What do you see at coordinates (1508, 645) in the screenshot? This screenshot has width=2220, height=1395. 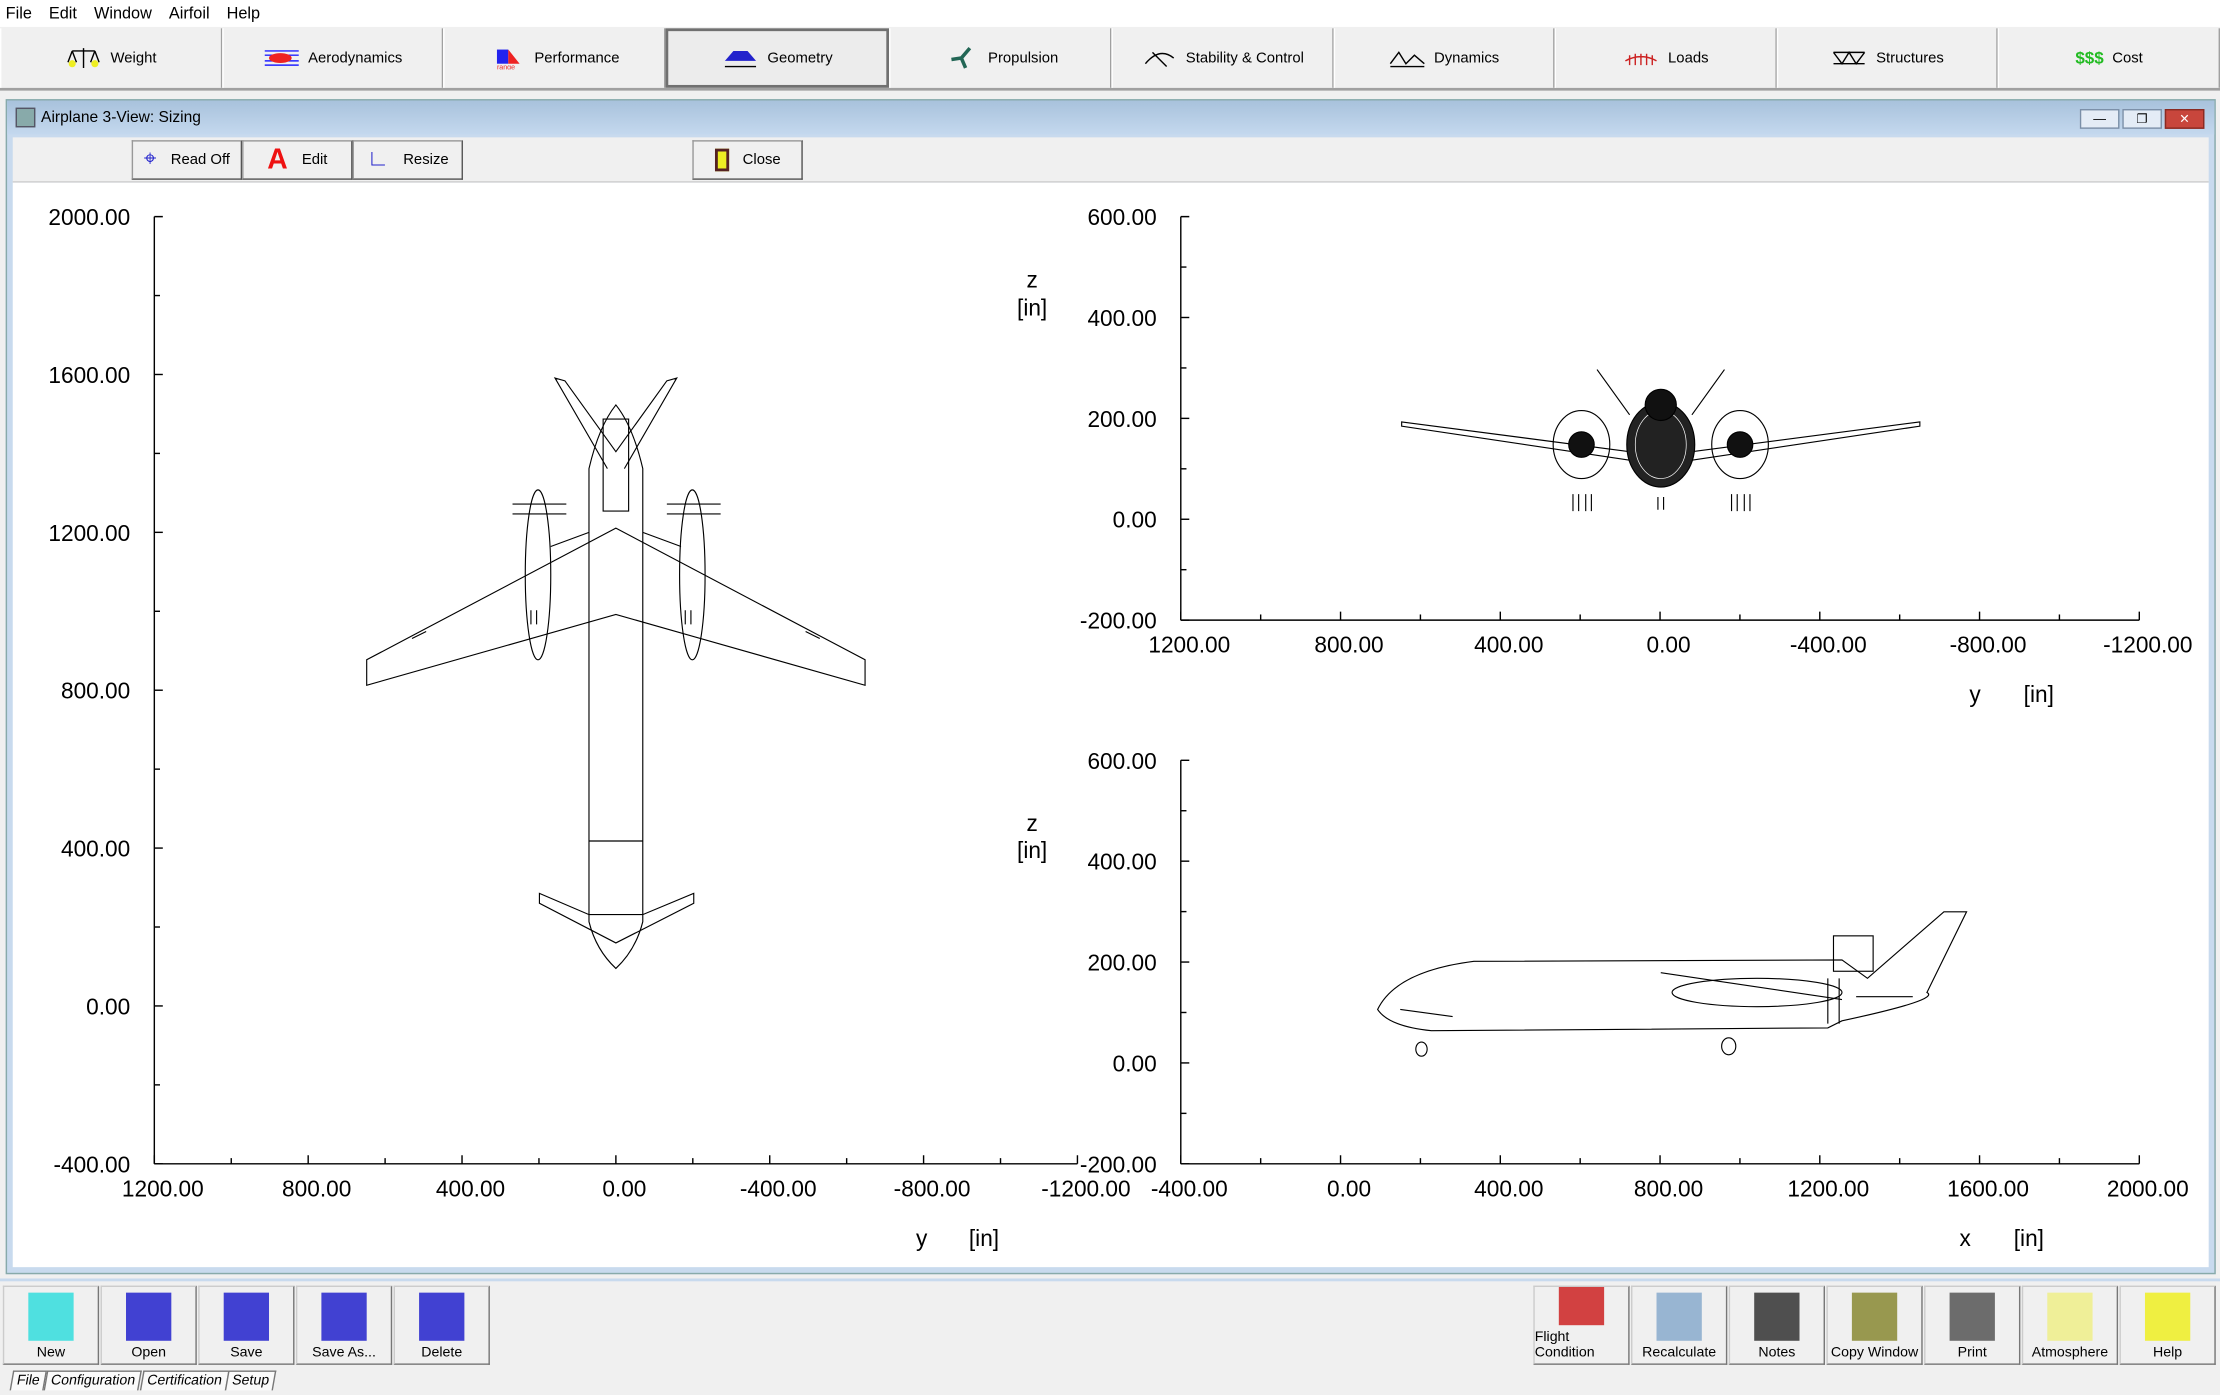 I see `front-x-tick-label: 400.00` at bounding box center [1508, 645].